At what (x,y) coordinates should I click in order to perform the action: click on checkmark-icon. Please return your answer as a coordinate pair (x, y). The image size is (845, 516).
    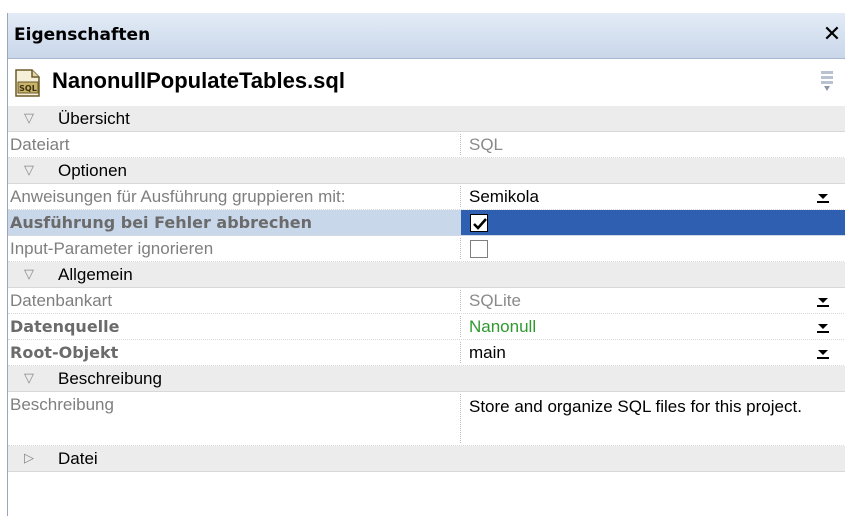
    Looking at the image, I should click on (480, 224).